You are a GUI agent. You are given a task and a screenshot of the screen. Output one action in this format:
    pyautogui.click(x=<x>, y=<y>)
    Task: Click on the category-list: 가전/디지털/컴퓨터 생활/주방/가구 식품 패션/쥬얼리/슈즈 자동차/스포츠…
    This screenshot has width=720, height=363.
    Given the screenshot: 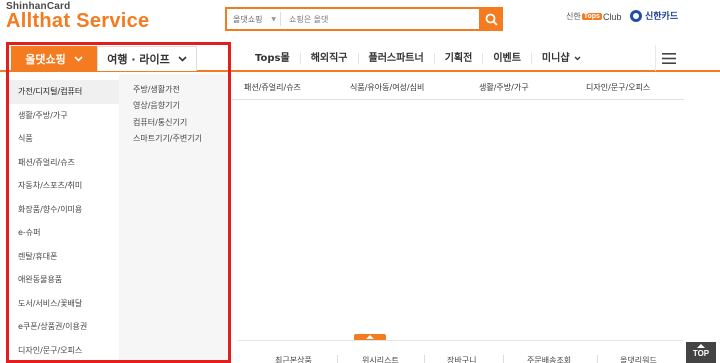 What is the action you would take?
    pyautogui.click(x=64, y=221)
    